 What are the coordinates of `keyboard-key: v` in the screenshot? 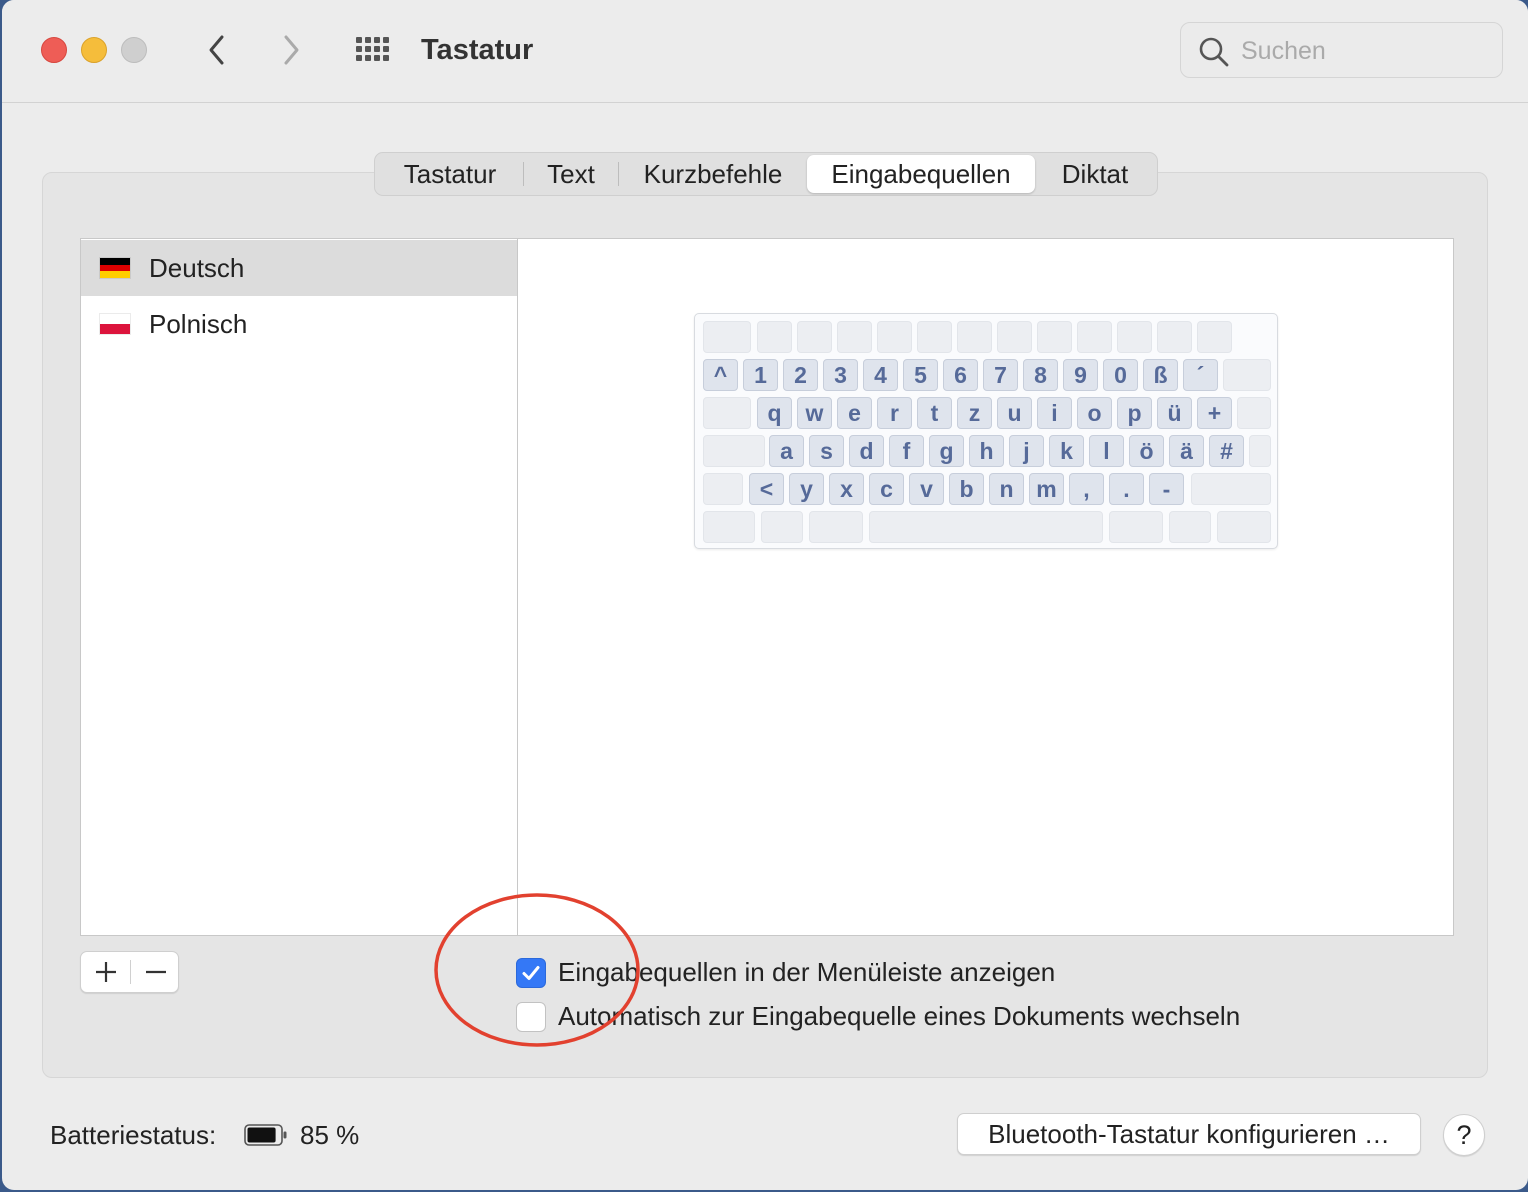 It's located at (926, 489).